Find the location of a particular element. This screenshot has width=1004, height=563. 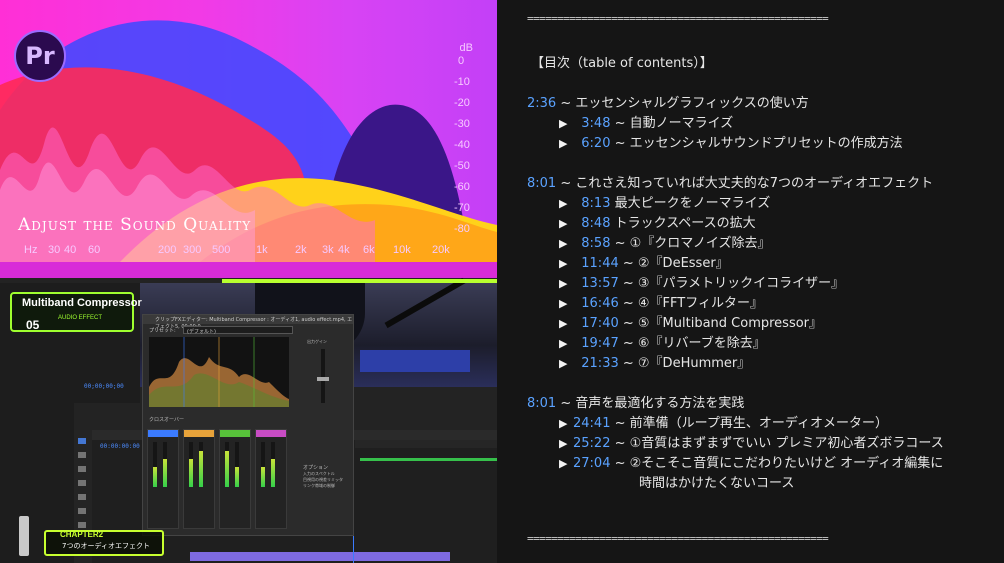

toc-timestamp-link: 27:04 is located at coordinates (591, 463).